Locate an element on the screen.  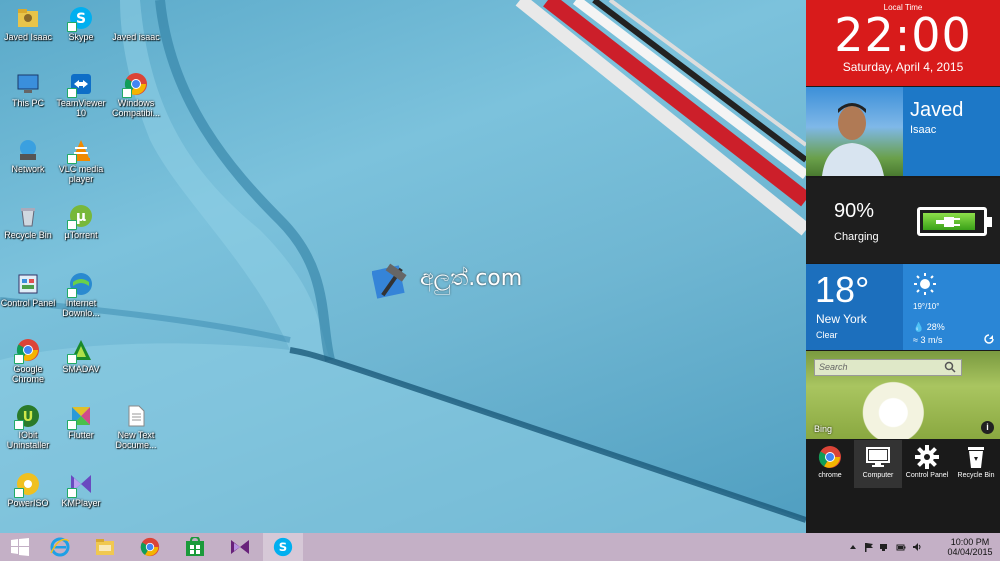
weather-wind: ≈ 3 m/s is located at coordinates (927, 340).